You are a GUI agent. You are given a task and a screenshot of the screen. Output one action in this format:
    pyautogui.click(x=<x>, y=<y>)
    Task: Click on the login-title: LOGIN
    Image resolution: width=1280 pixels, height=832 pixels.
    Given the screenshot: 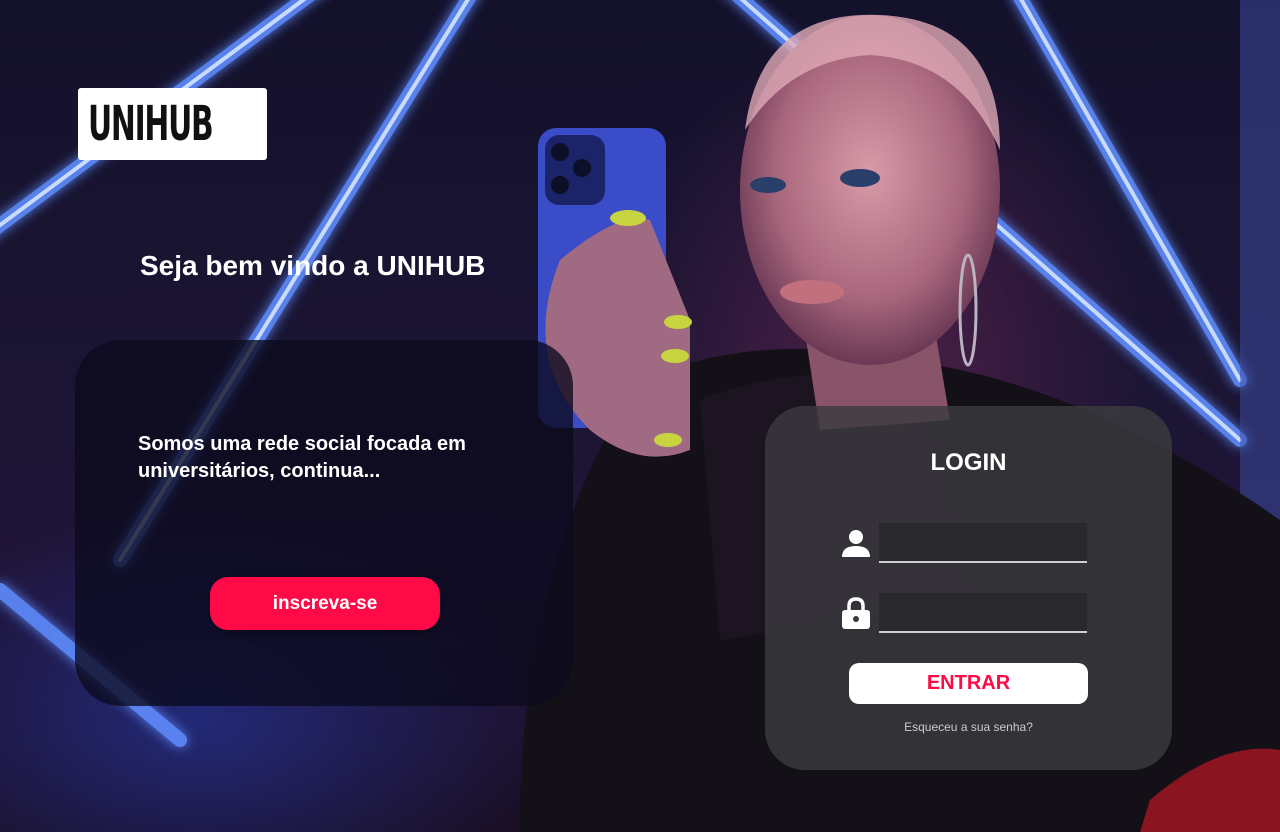 What is the action you would take?
    pyautogui.click(x=968, y=462)
    